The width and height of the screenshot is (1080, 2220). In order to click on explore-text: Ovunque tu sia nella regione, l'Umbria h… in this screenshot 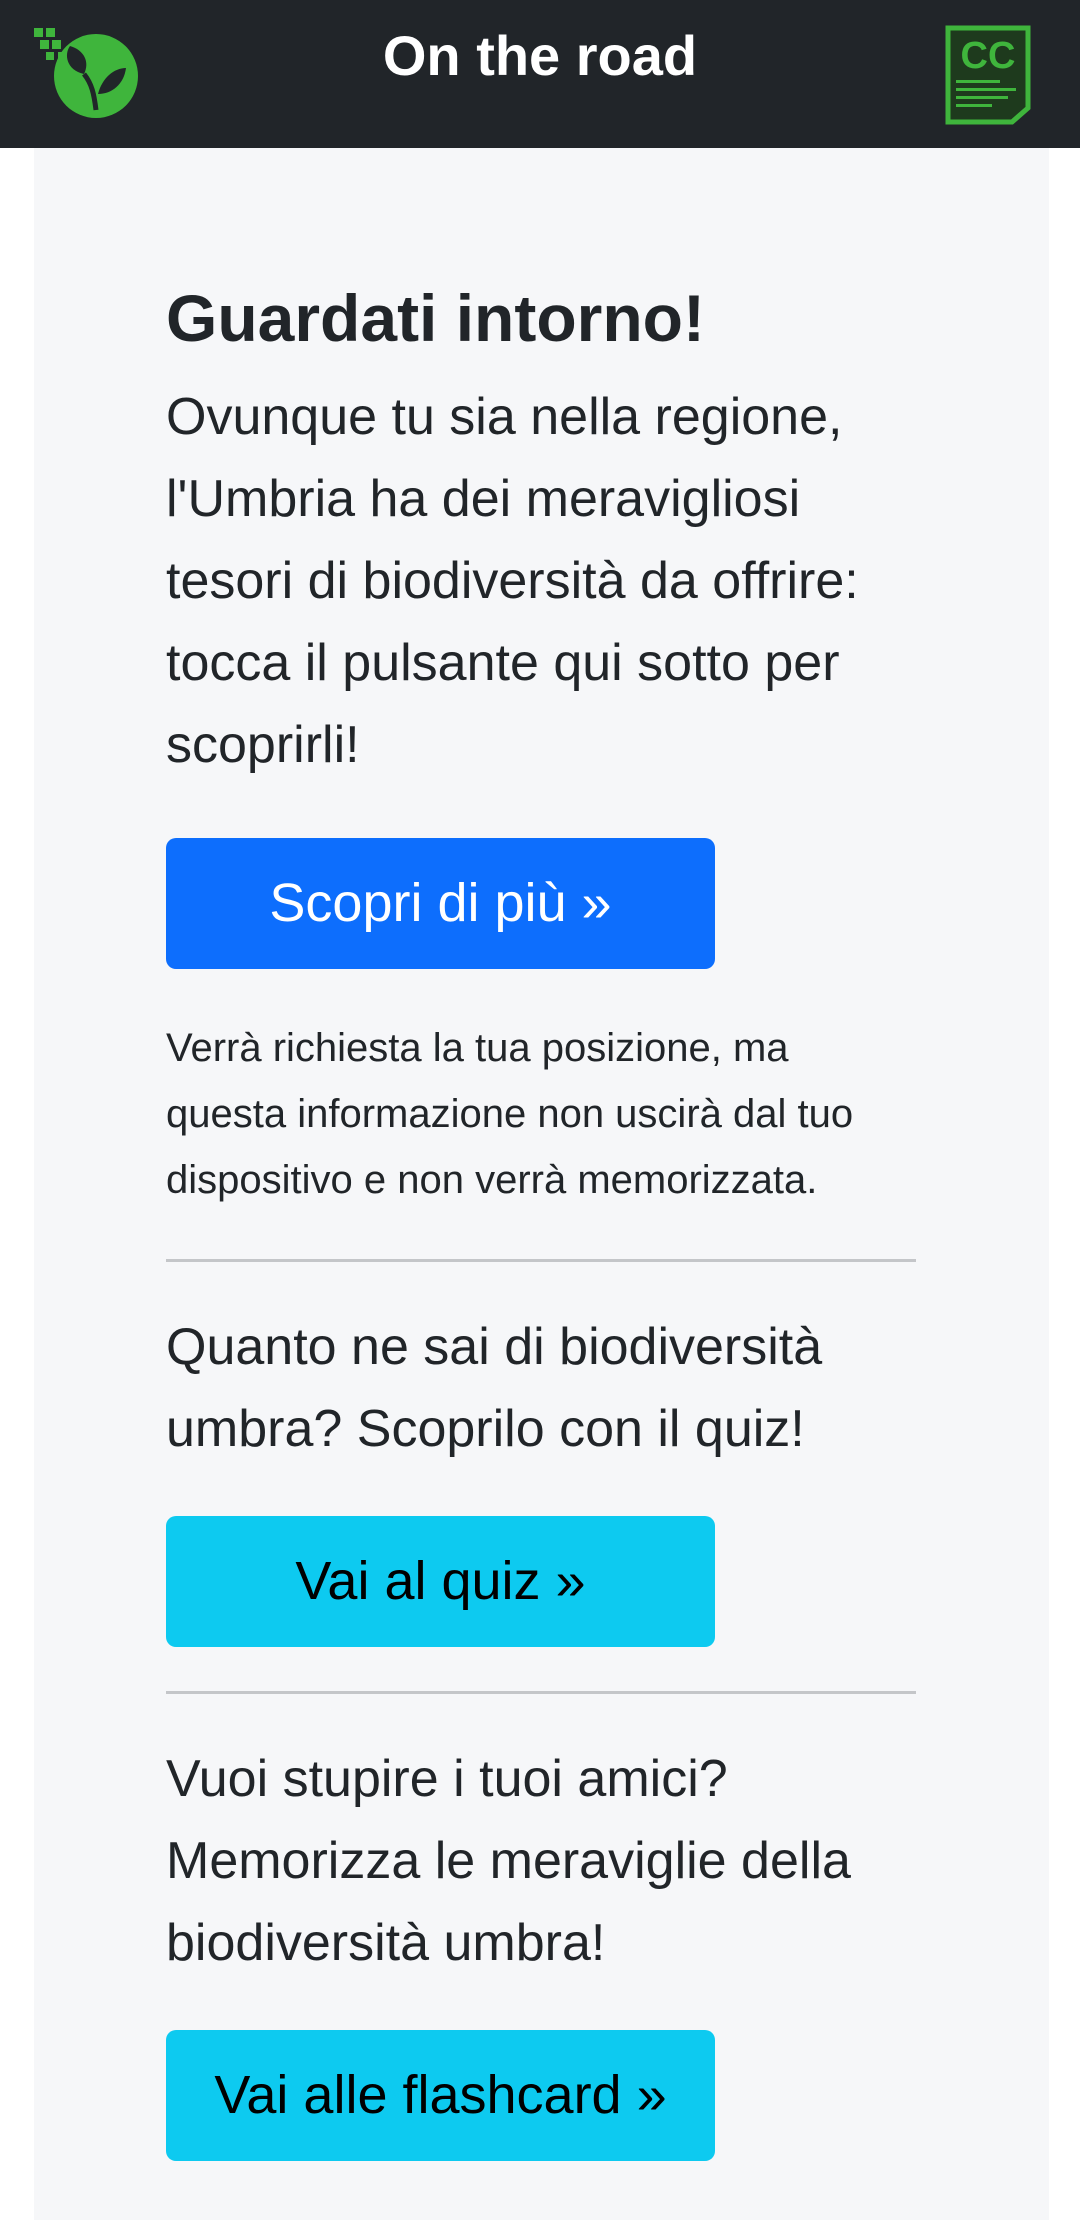, I will do `click(512, 581)`.